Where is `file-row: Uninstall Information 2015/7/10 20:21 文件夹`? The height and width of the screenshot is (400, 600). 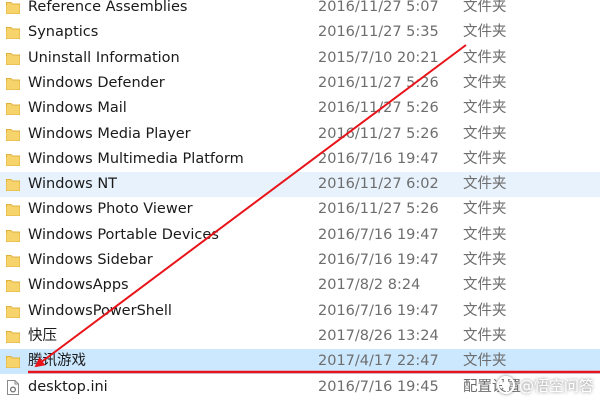 file-row: Uninstall Information 2015/7/10 20:21 文件夹 is located at coordinates (300, 58).